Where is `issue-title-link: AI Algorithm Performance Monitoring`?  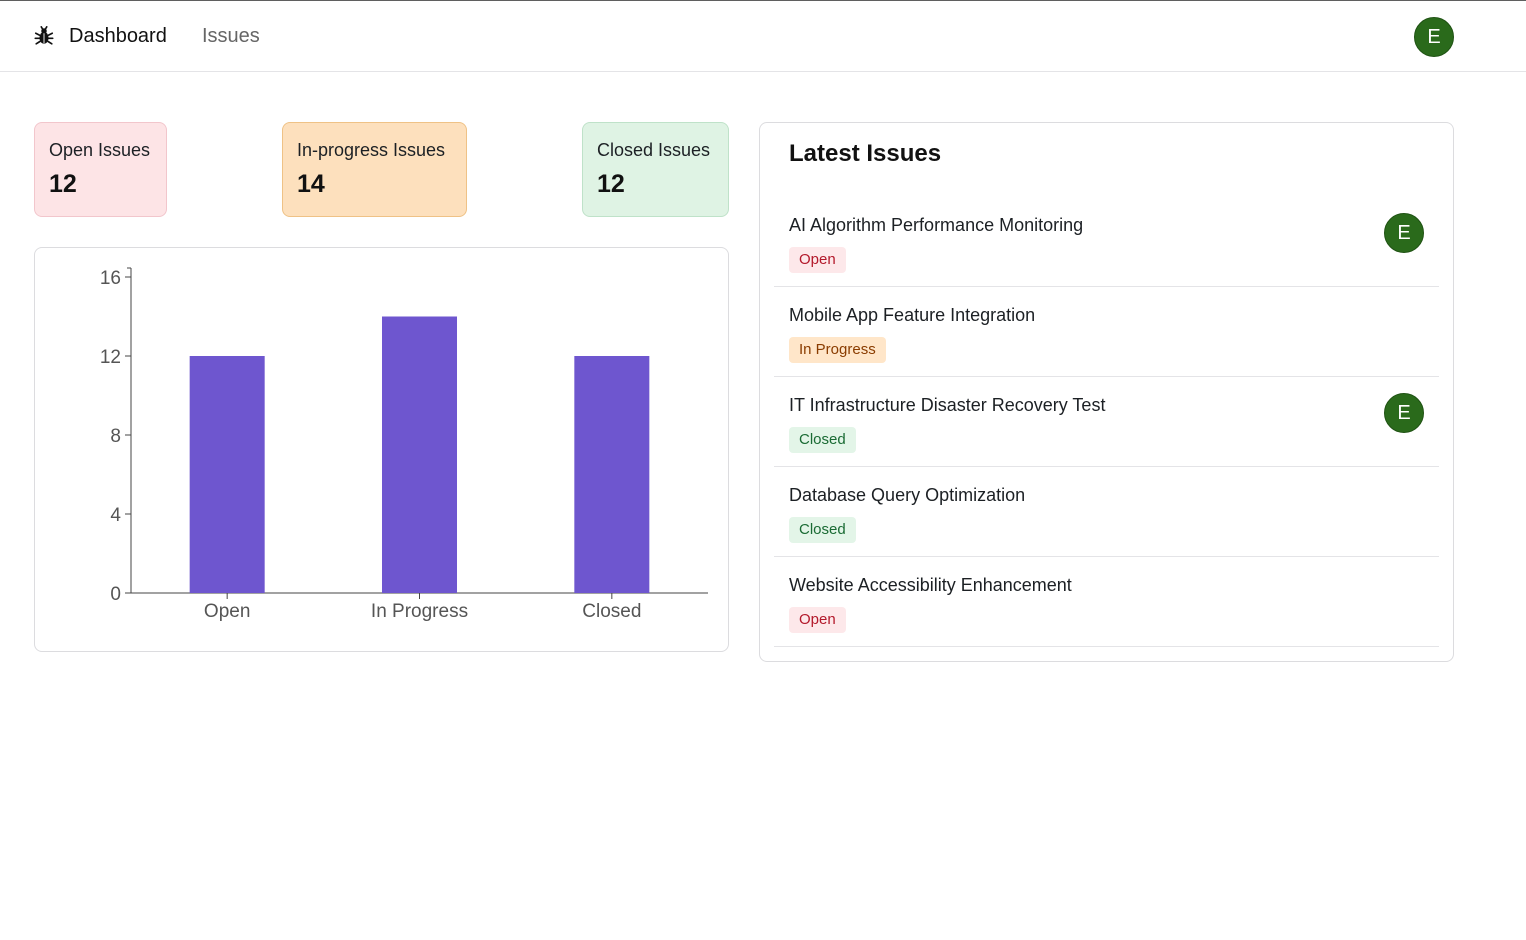
issue-title-link: AI Algorithm Performance Monitoring is located at coordinates (936, 225).